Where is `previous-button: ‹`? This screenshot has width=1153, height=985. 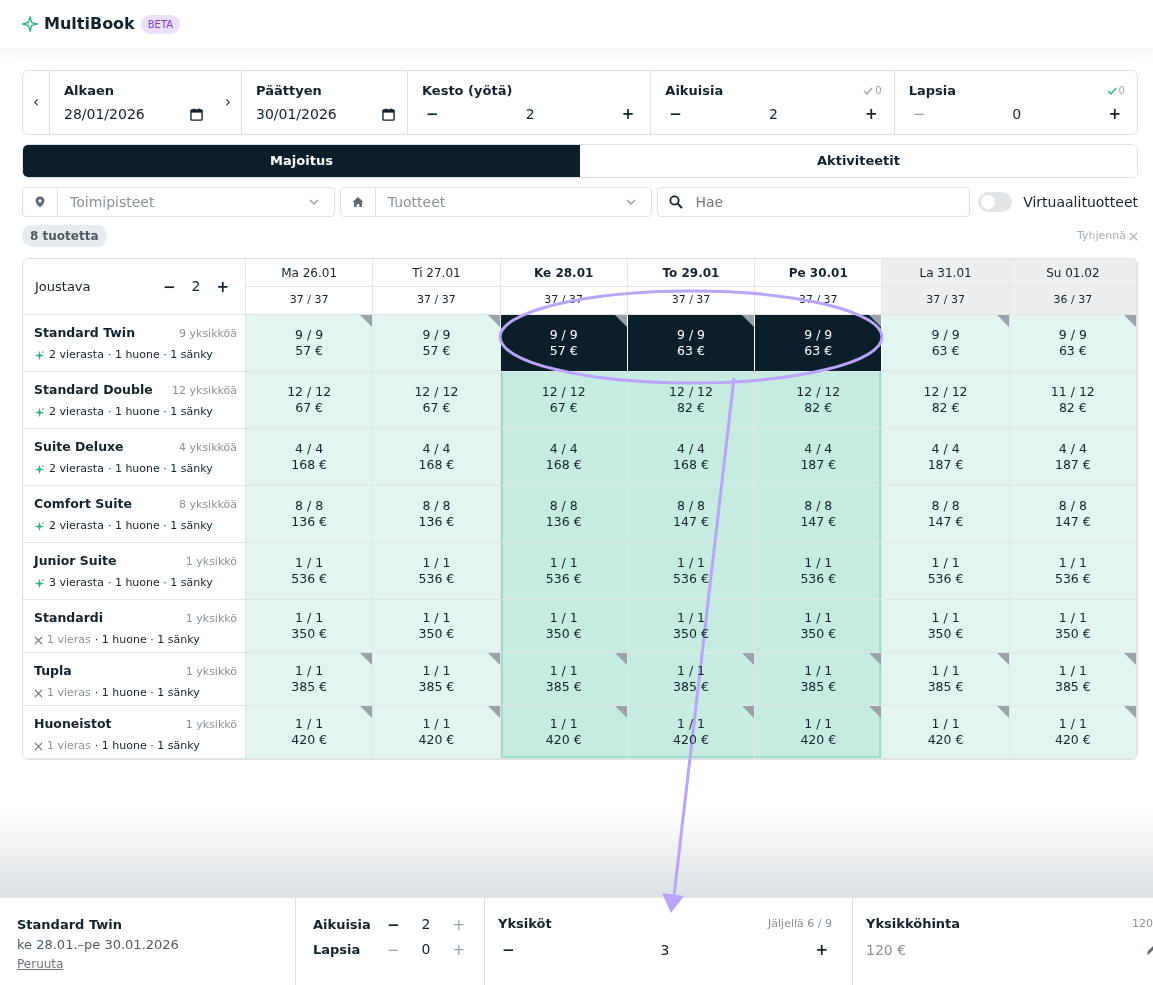
previous-button: ‹ is located at coordinates (36, 102).